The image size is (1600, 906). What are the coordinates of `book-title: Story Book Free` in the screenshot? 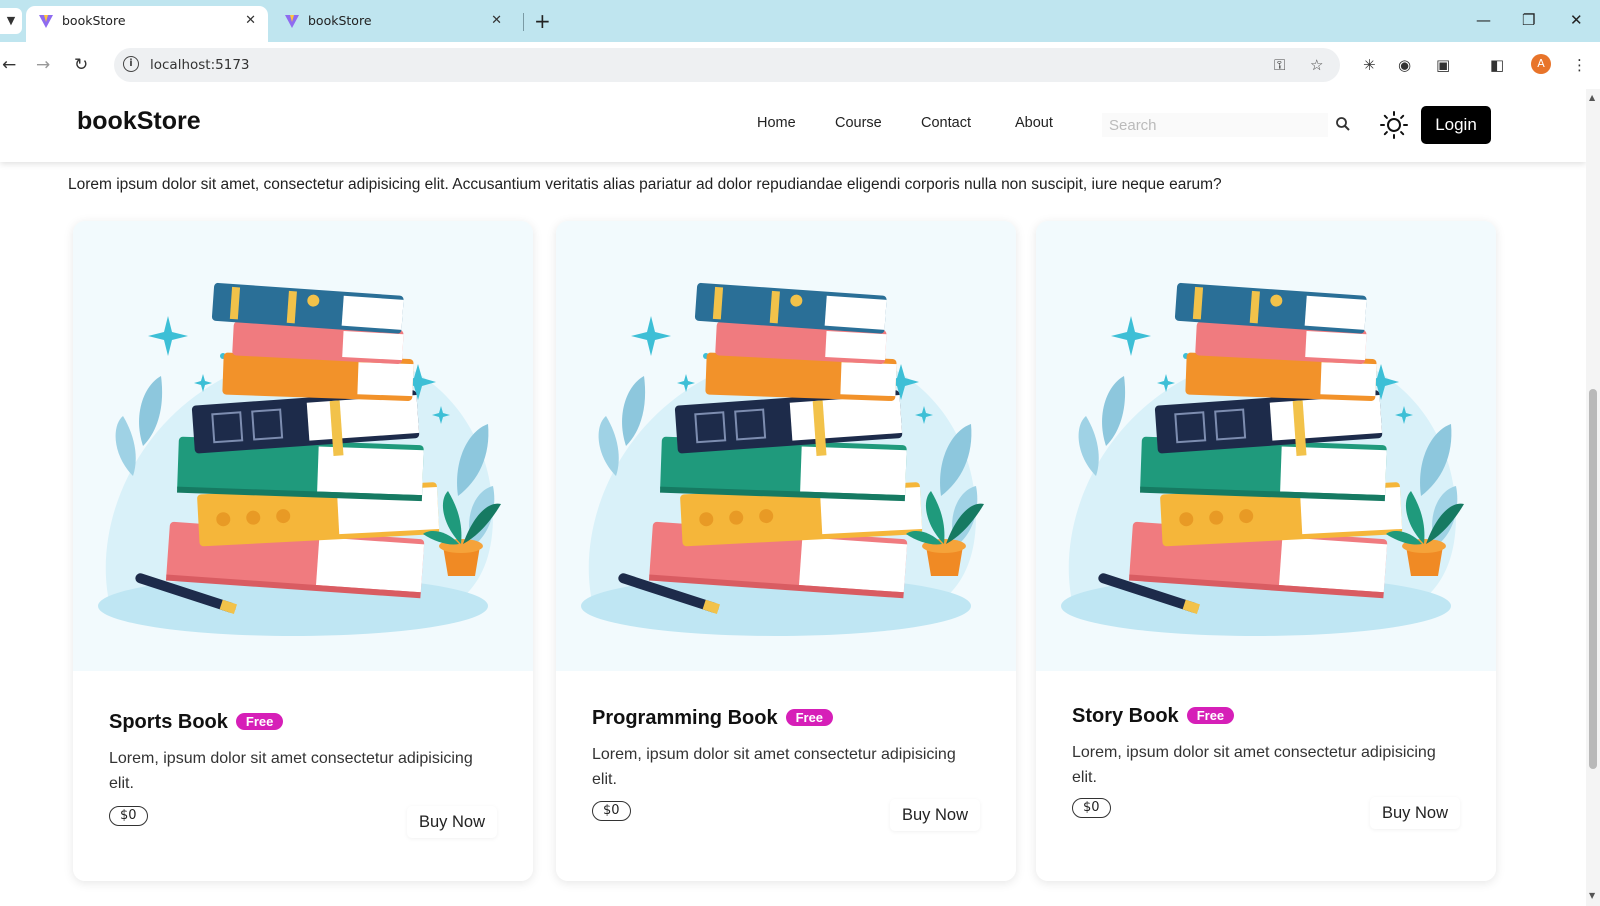 It's located at (1153, 716).